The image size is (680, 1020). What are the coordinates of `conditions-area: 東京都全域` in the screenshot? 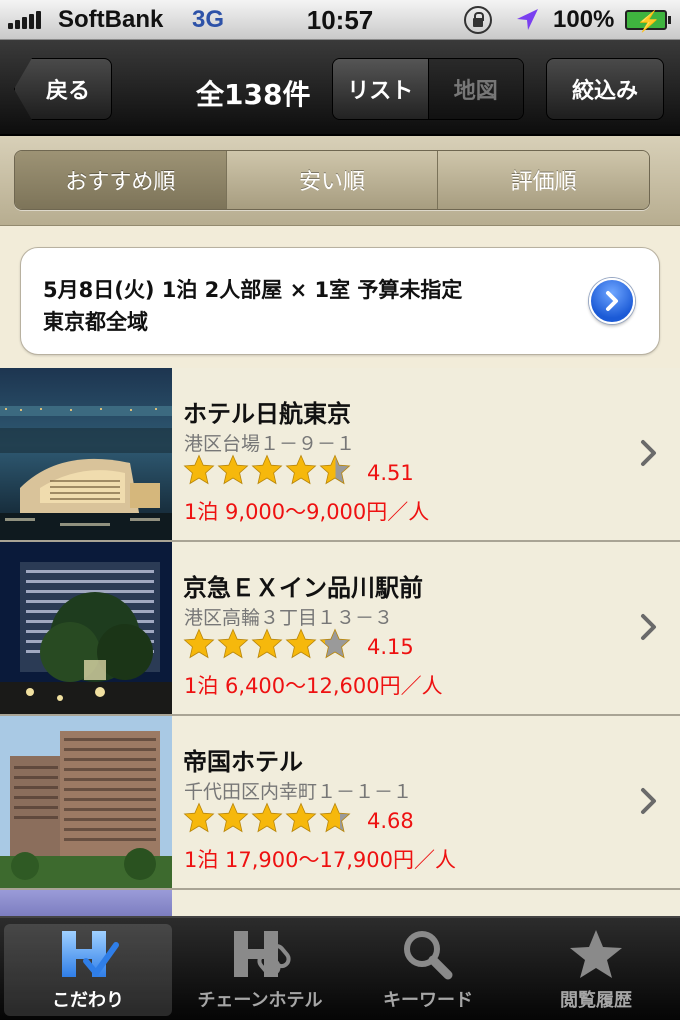 It's located at (95, 322).